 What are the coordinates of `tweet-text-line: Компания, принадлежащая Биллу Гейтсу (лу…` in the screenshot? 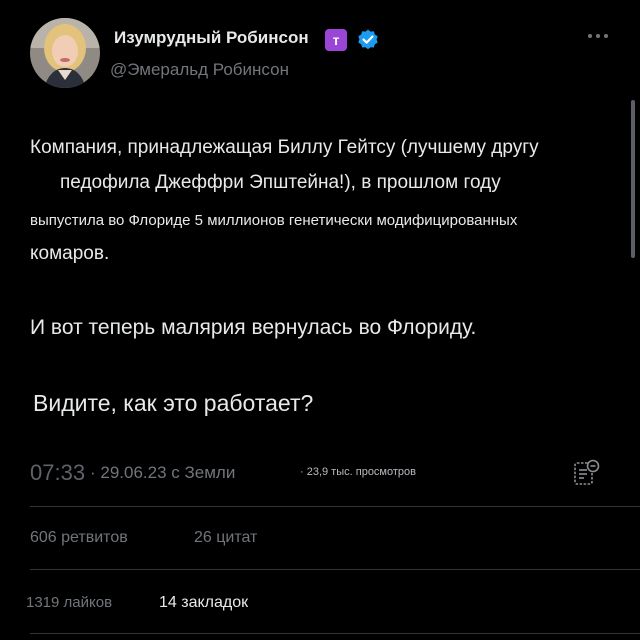 It's located at (284, 147).